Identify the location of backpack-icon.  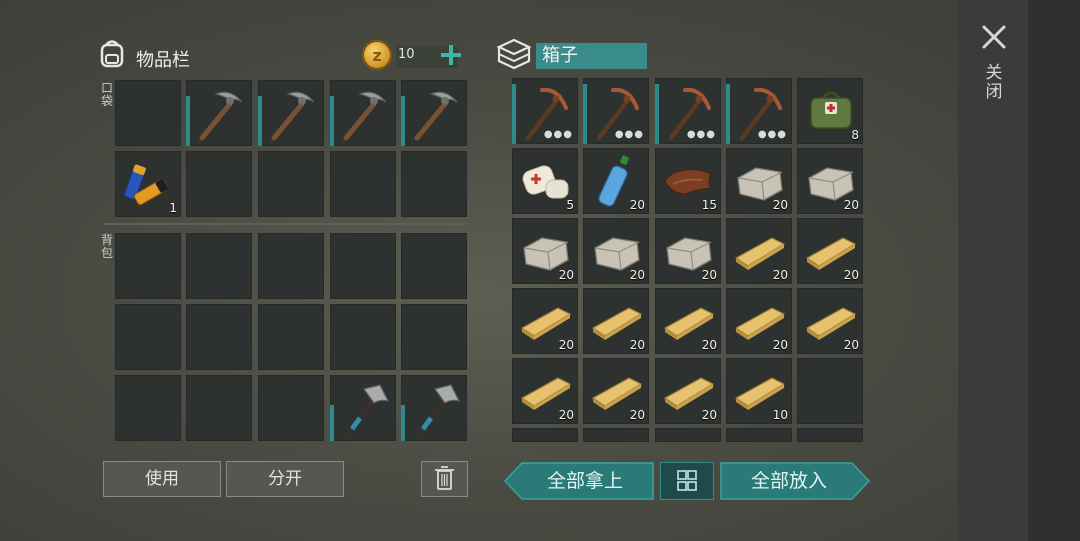
(112, 53).